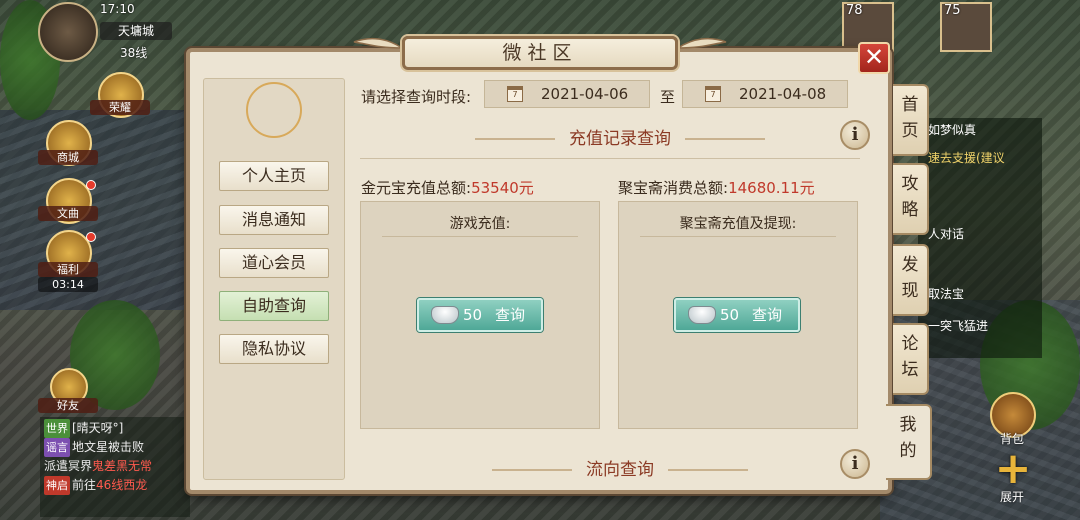 This screenshot has height=520, width=1080. Describe the element at coordinates (68, 157) in the screenshot. I see `left-icon-label: 商城` at that location.